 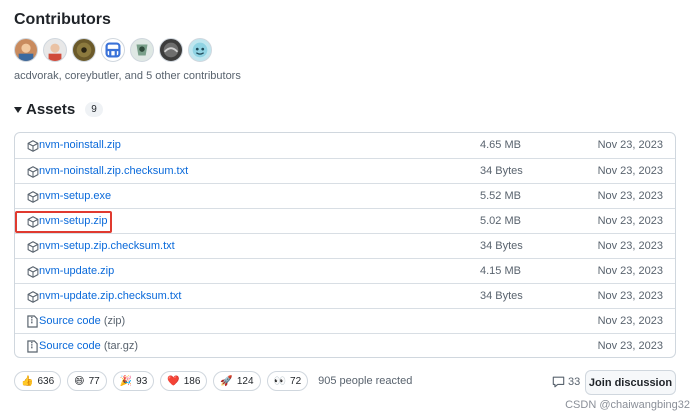 What do you see at coordinates (500, 221) in the screenshot?
I see `asset-size: 5.02 MB` at bounding box center [500, 221].